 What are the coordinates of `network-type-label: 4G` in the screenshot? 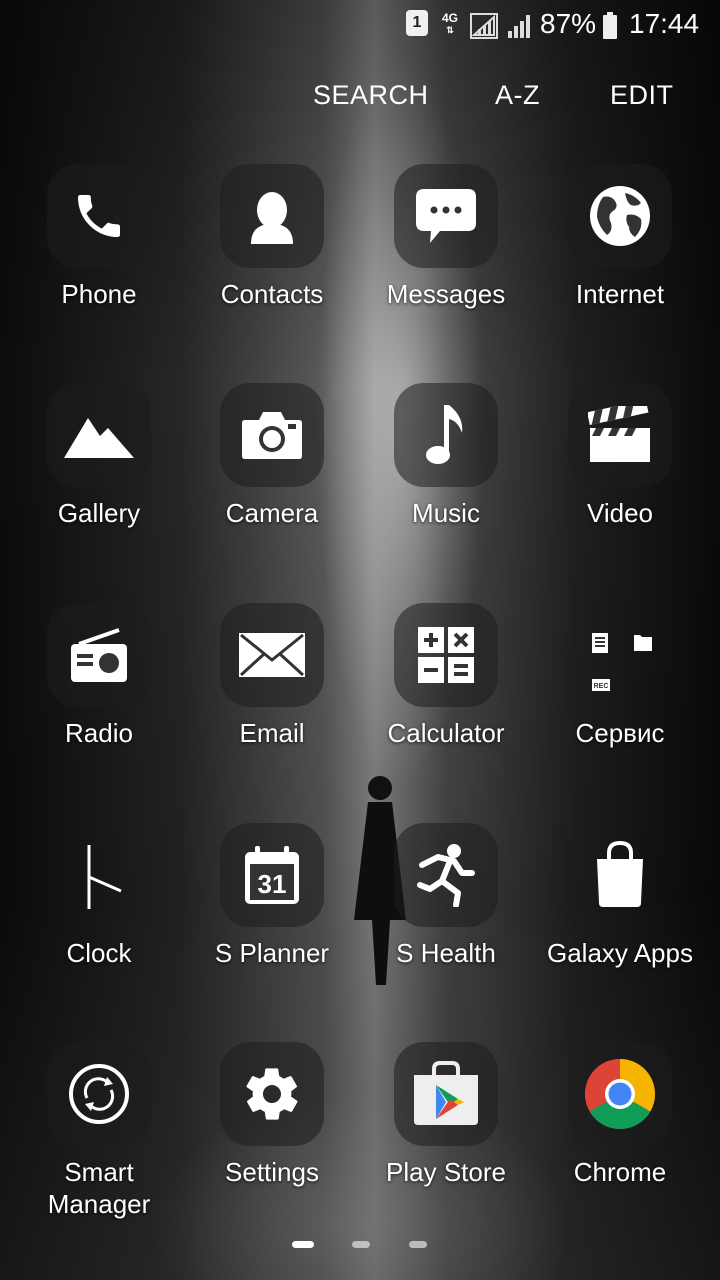 It's located at (450, 18).